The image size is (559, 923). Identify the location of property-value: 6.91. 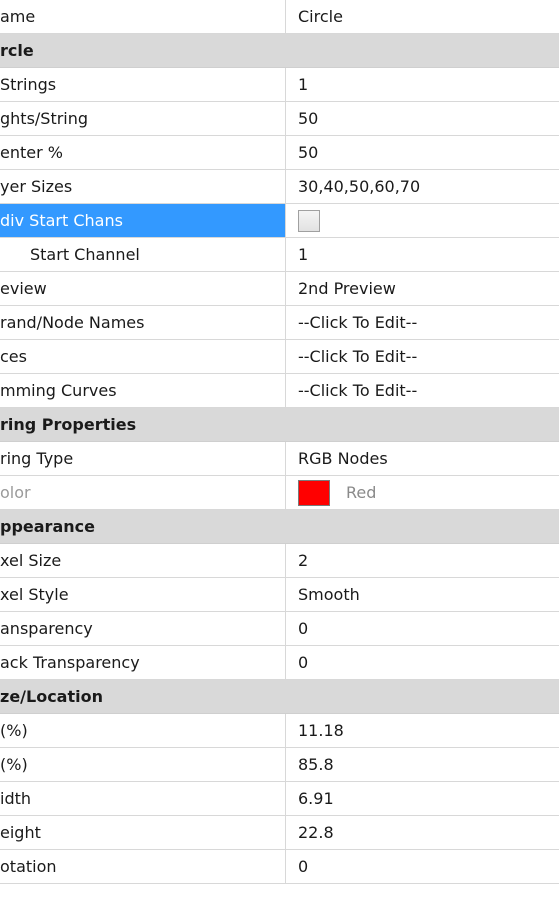
(422, 798).